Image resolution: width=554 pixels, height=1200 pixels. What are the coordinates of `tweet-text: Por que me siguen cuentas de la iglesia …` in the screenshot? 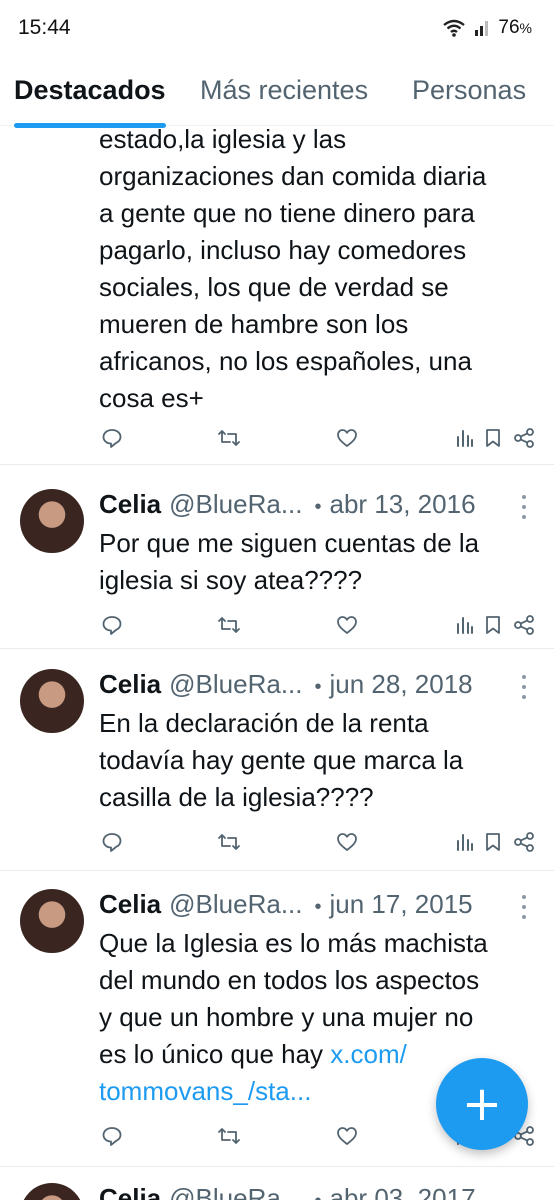 It's located at (289, 561).